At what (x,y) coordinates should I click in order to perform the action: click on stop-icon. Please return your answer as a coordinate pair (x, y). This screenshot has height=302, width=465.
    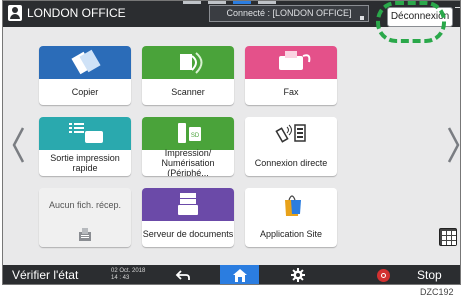
    Looking at the image, I should click on (383, 275).